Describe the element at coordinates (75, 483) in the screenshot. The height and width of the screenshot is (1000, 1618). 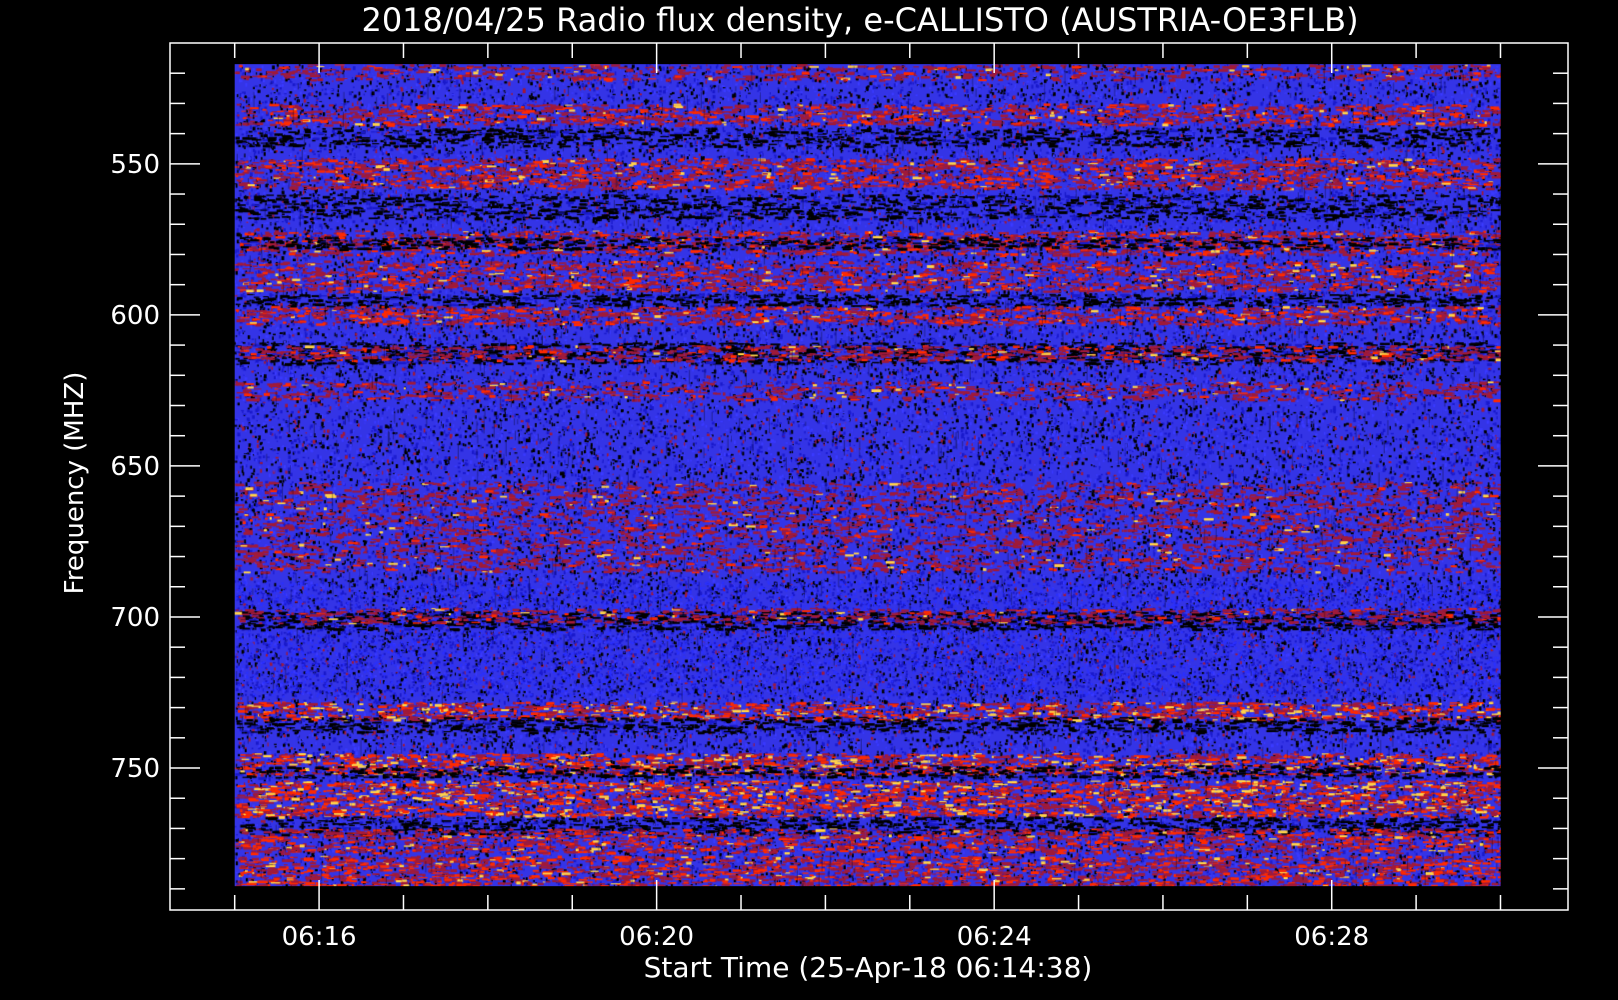
I see `y-axis-label: Frequency (MHZ)` at that location.